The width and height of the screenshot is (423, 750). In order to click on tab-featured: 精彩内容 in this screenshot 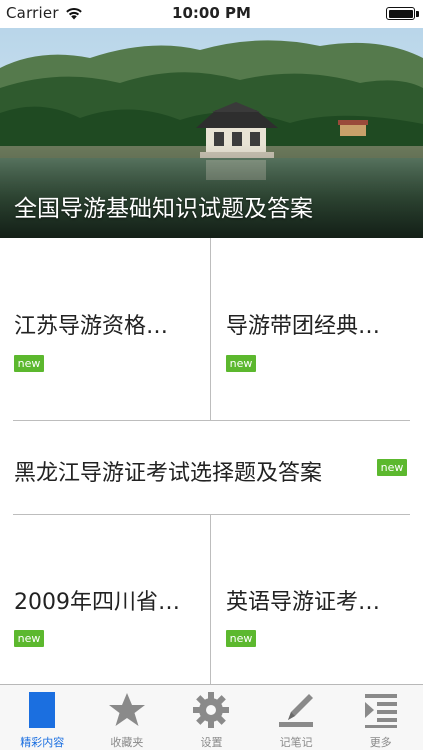, I will do `click(42, 717)`.